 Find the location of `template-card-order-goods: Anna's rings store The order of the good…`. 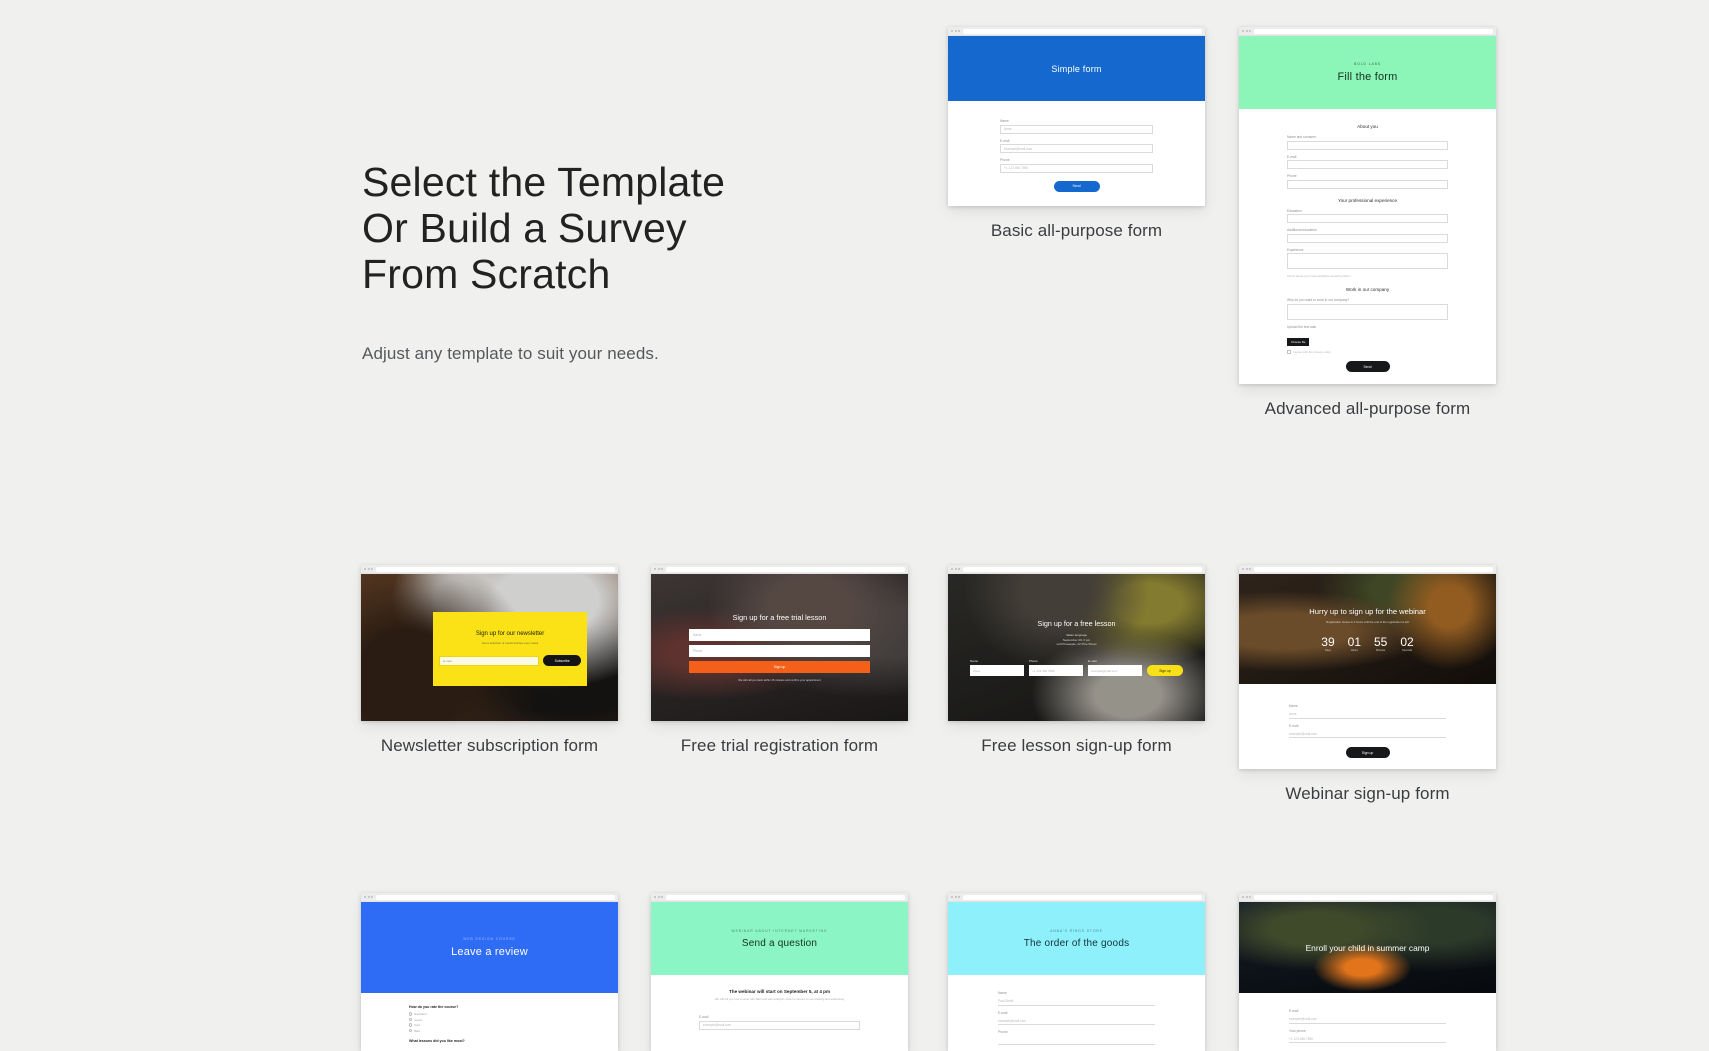

template-card-order-goods: Anna's rings store The order of the good… is located at coordinates (1076, 972).